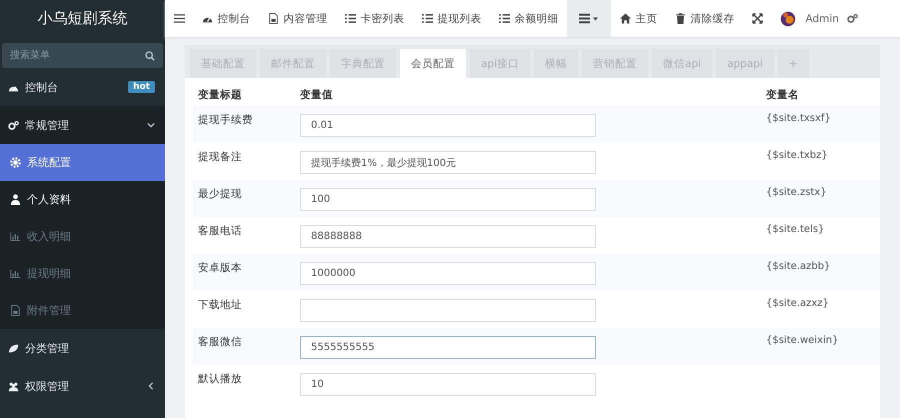 The width and height of the screenshot is (900, 418). What do you see at coordinates (82, 87) in the screenshot?
I see `sidebar-item: 控制台 hot` at bounding box center [82, 87].